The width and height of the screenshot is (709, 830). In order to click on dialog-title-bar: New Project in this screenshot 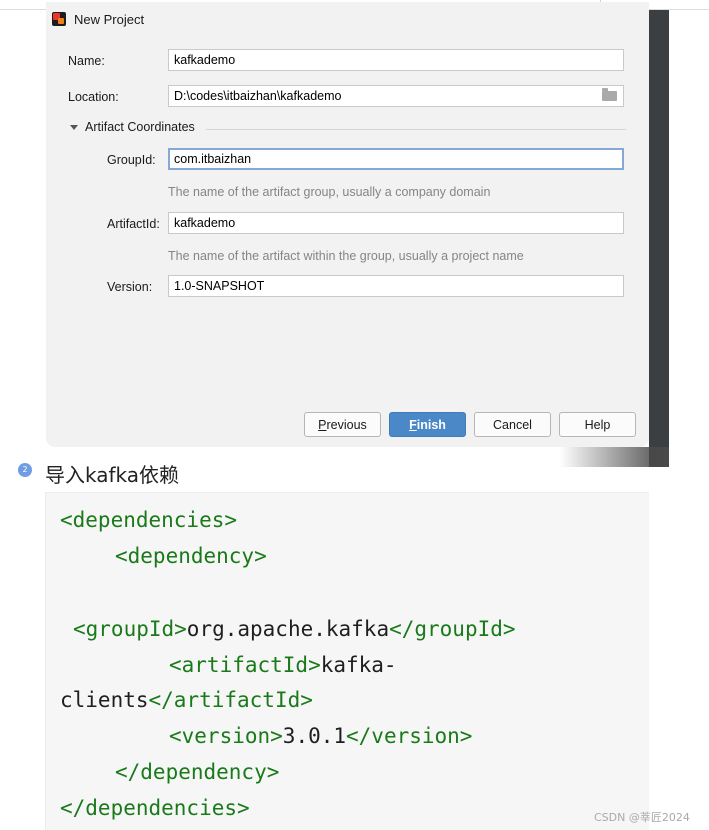, I will do `click(98, 19)`.